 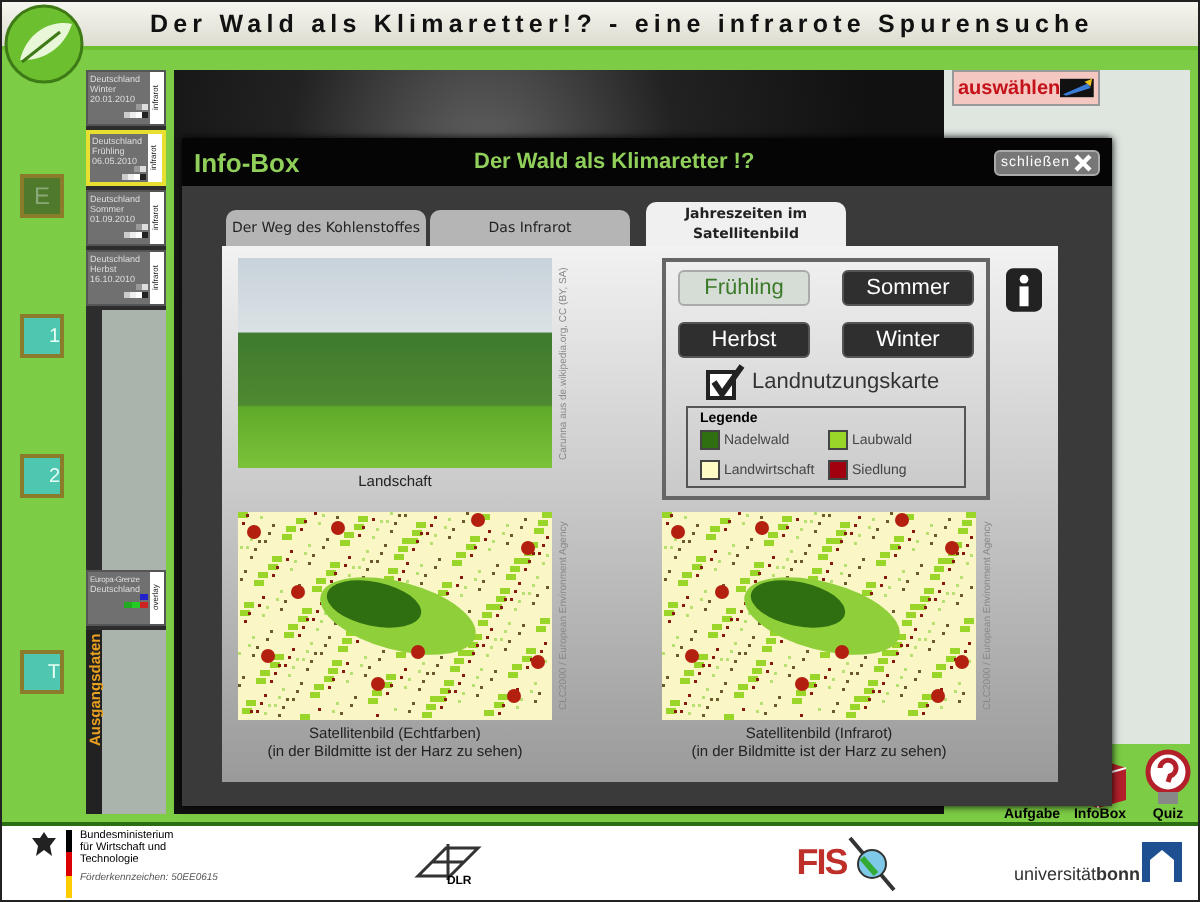 I want to click on page-title: Der Wald als Klimaretter!? - eine infrarote Spurensuche, so click(x=622, y=24).